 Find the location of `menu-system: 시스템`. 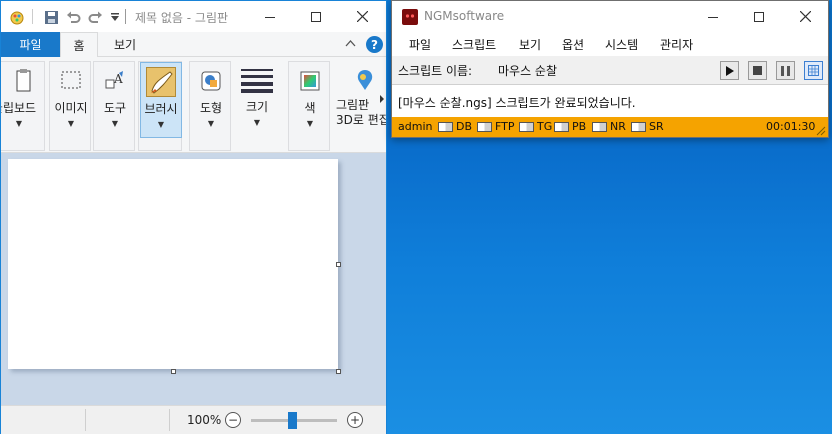

menu-system: 시스템 is located at coordinates (621, 44).